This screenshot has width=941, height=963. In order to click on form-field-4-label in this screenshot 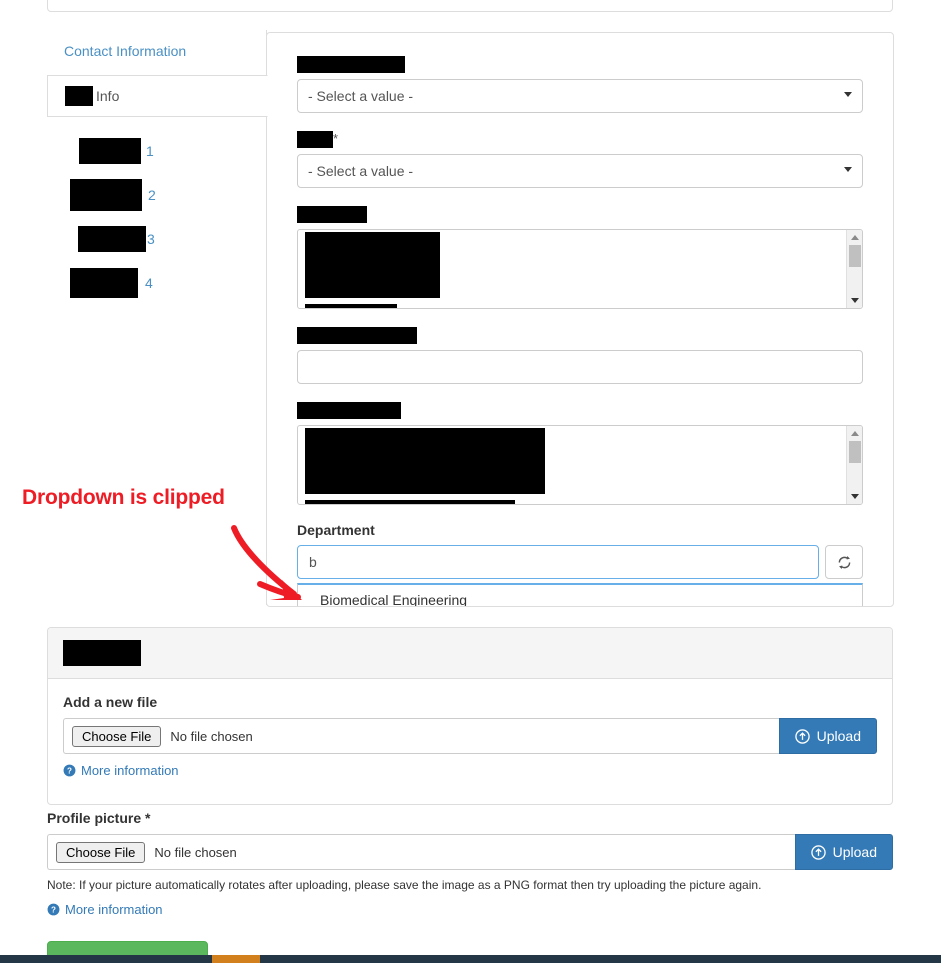, I will do `click(580, 335)`.